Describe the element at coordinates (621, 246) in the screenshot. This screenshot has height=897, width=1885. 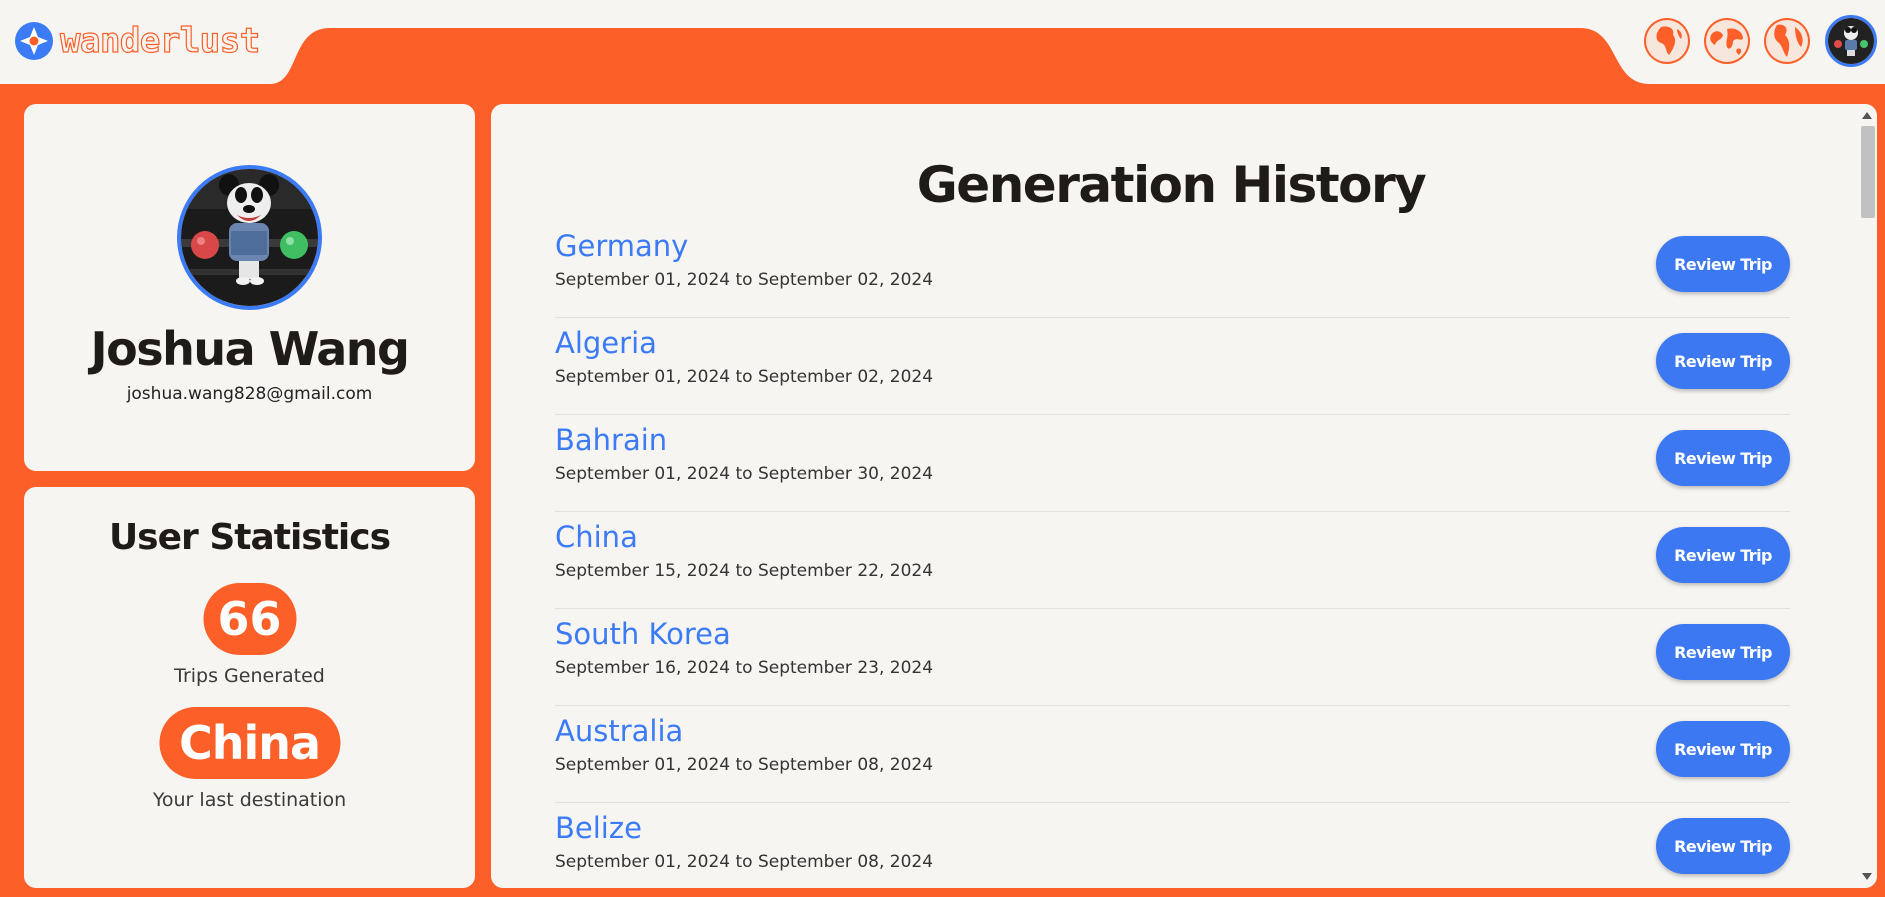
I see `trip-country-link: Germany` at that location.